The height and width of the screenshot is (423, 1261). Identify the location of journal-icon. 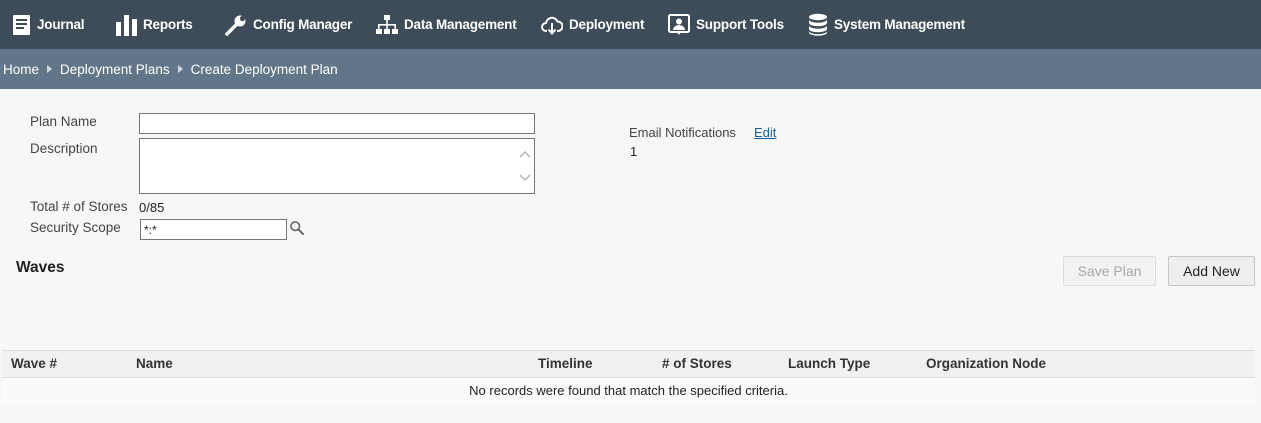
(21, 25).